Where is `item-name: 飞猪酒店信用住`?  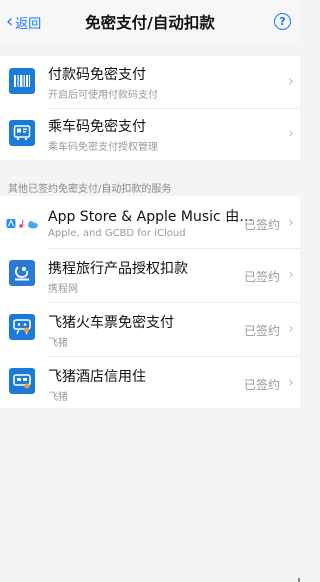
item-name: 飞猪酒店信用住 is located at coordinates (97, 377).